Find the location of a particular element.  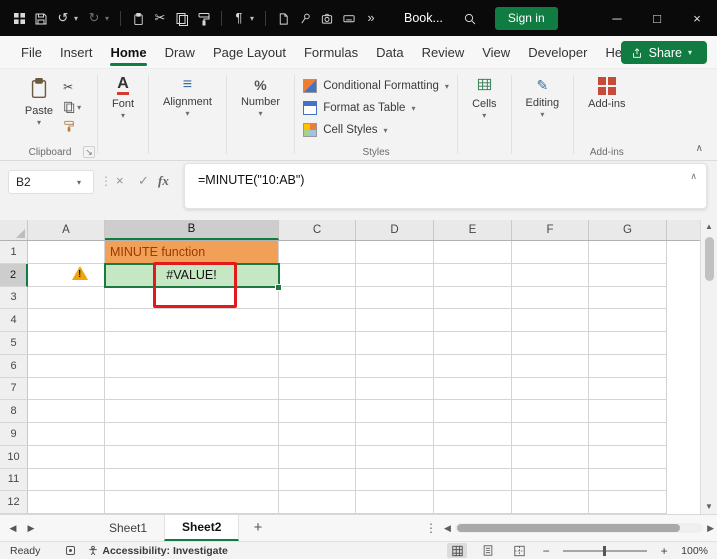

menu-tab-page-layout: Page Layout is located at coordinates (249, 52).